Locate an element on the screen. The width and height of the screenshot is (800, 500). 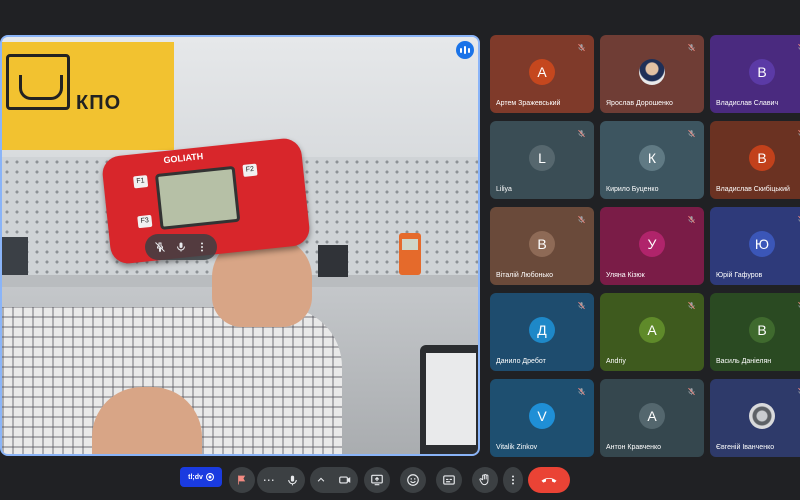
device-brand: GOLIATH is located at coordinates (183, 158).